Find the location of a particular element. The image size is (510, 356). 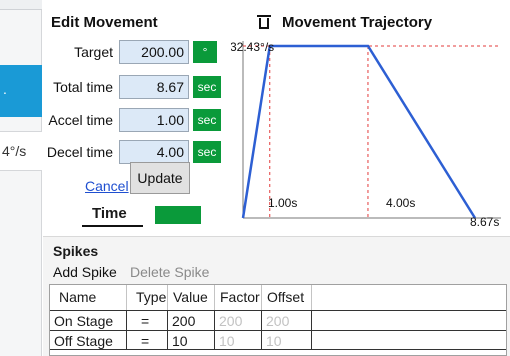

movement-list-item: 4°/s is located at coordinates (21, 151).